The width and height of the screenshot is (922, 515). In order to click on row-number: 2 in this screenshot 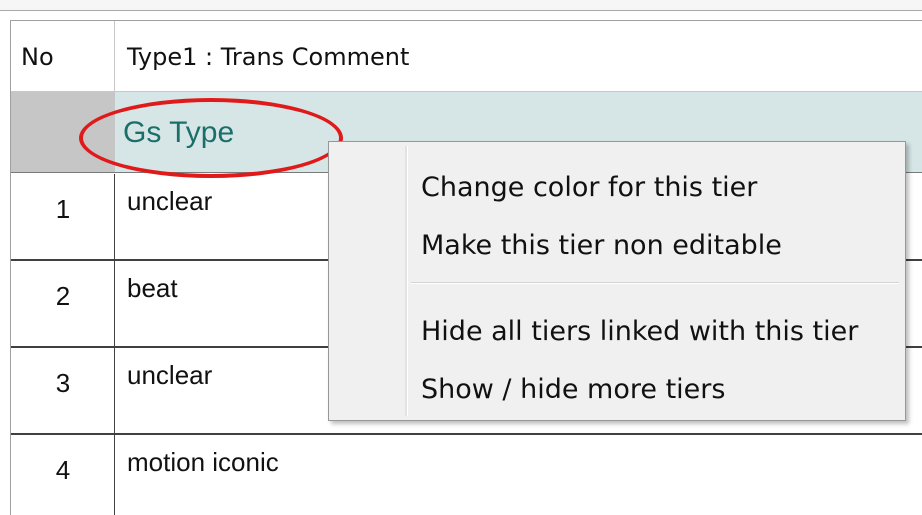, I will do `click(63, 296)`.